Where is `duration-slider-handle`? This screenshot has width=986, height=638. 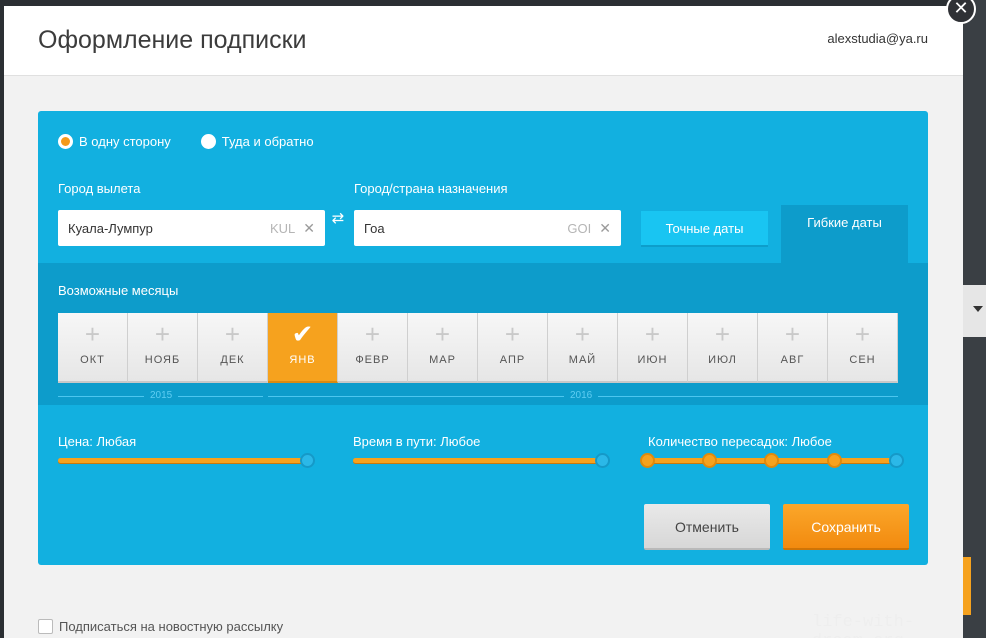 duration-slider-handle is located at coordinates (602, 460).